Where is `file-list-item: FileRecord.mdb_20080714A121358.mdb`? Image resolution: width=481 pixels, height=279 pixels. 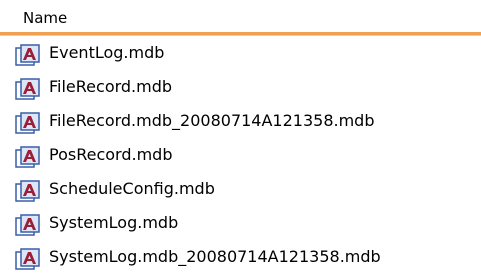 file-list-item: FileRecord.mdb_20080714A121358.mdb is located at coordinates (240, 121).